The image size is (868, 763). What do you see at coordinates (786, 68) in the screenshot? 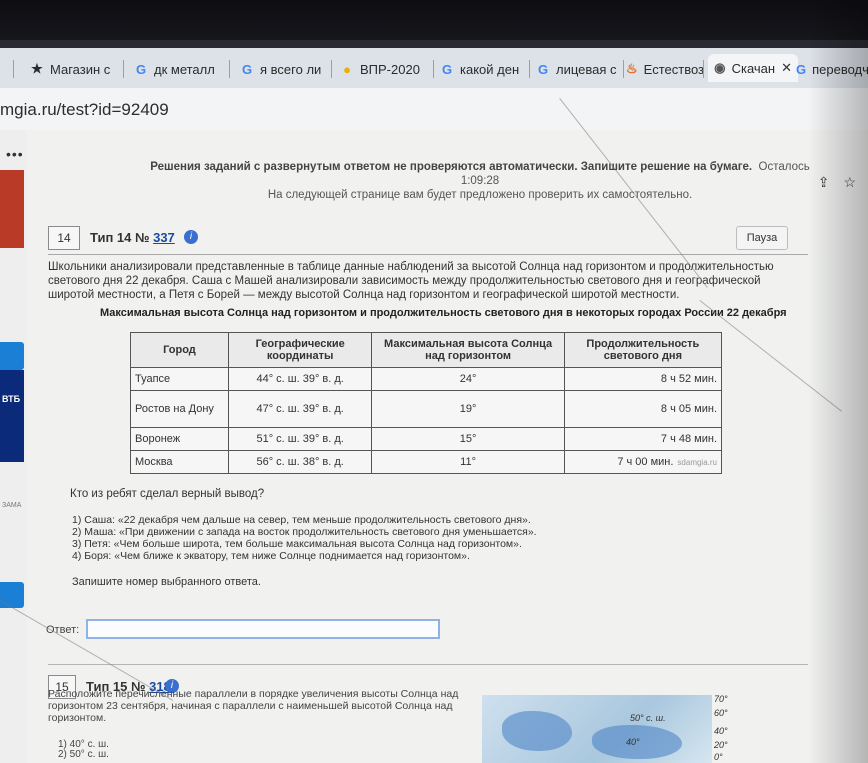
I see `close-tab-icon: ✕` at bounding box center [786, 68].